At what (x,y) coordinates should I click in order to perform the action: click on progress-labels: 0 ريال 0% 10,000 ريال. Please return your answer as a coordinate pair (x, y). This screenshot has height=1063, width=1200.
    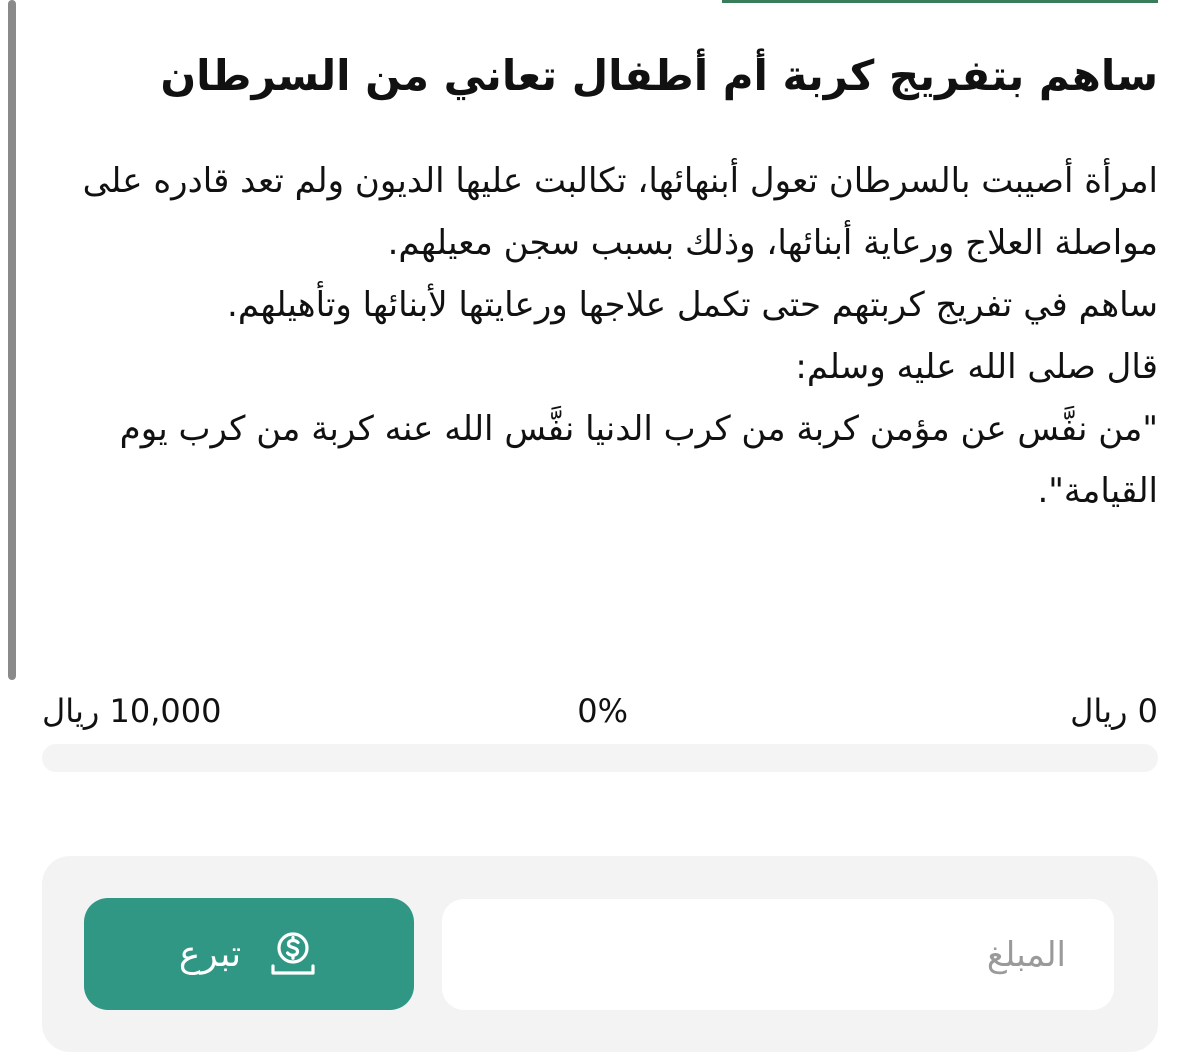
    Looking at the image, I should click on (600, 711).